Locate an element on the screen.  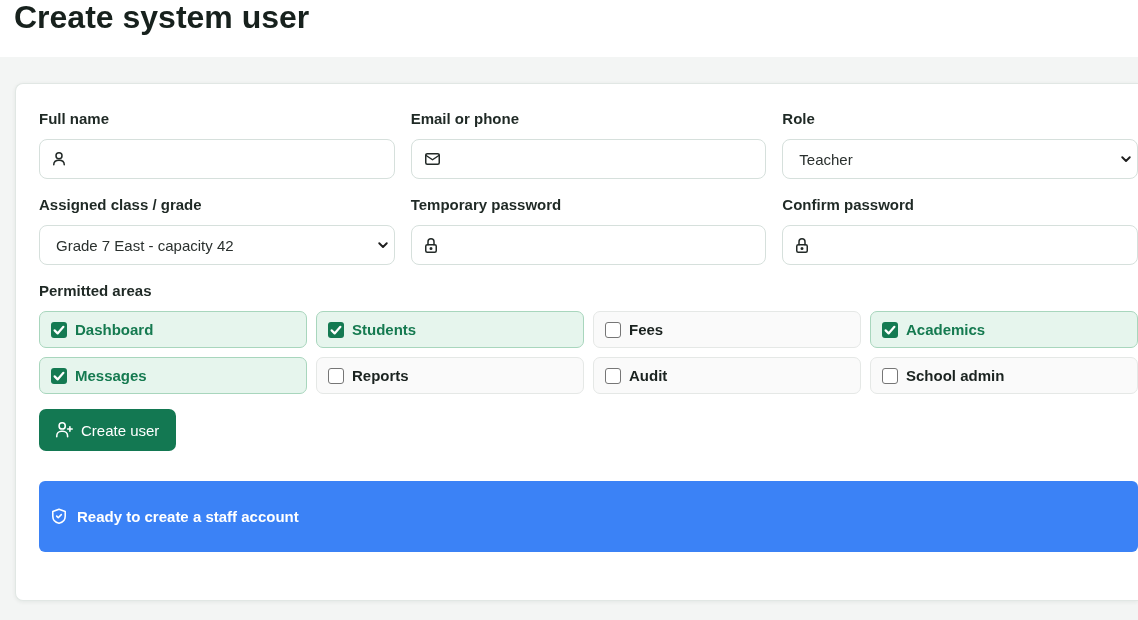
permission-option: Audit is located at coordinates (727, 375).